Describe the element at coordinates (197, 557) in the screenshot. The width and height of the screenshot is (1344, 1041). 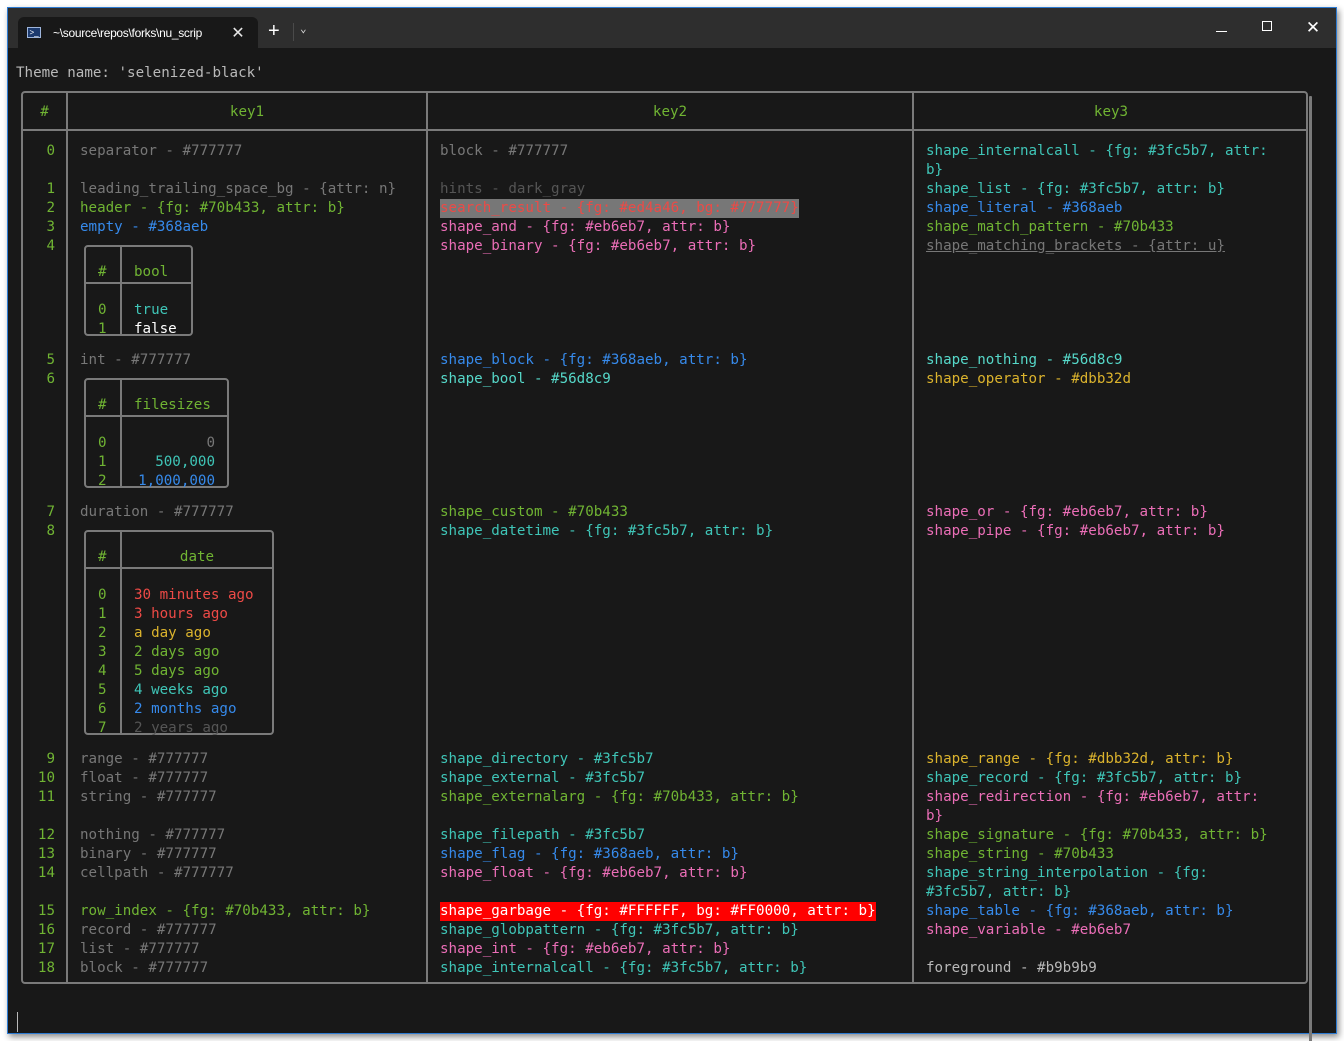
I see `nested-header-date: date` at that location.